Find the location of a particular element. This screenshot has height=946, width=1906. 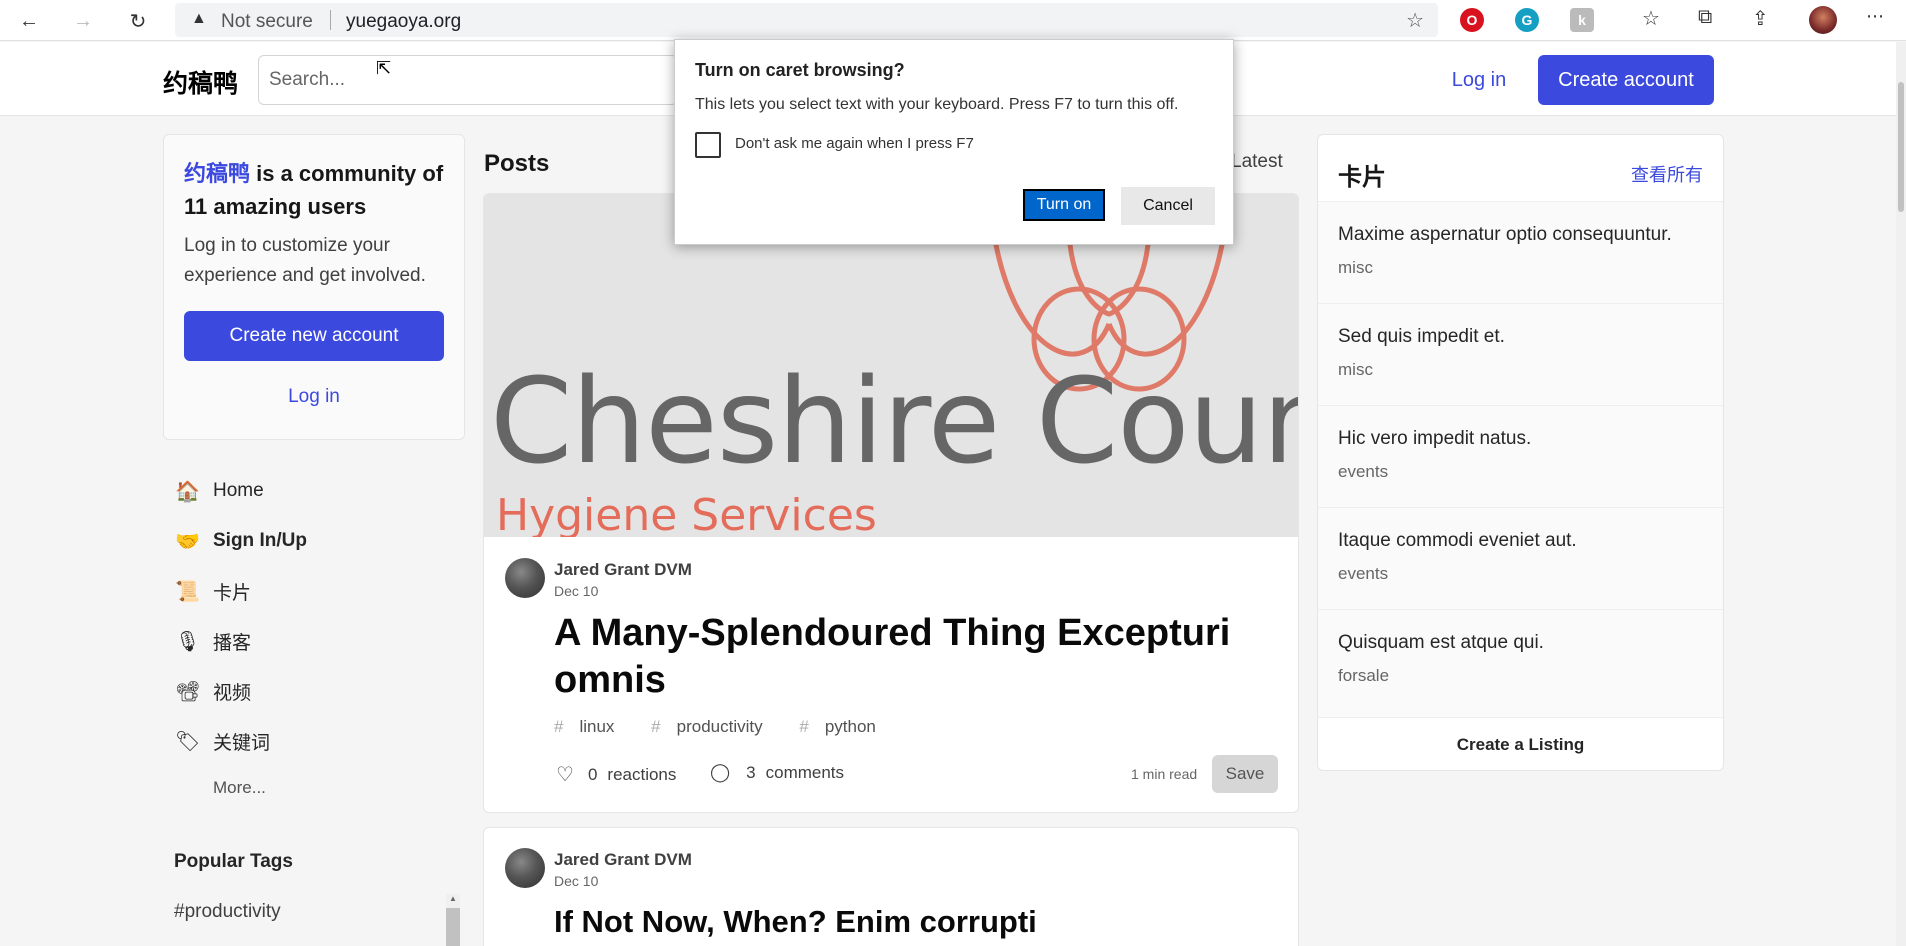

reactions-button: ♡ 0 reactions is located at coordinates (616, 774).